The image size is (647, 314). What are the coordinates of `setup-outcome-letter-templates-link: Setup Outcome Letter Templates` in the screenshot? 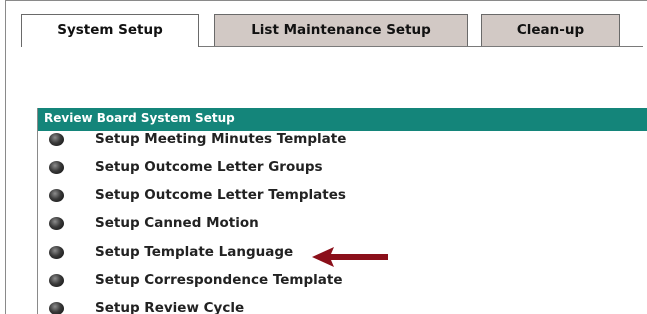 It's located at (220, 195).